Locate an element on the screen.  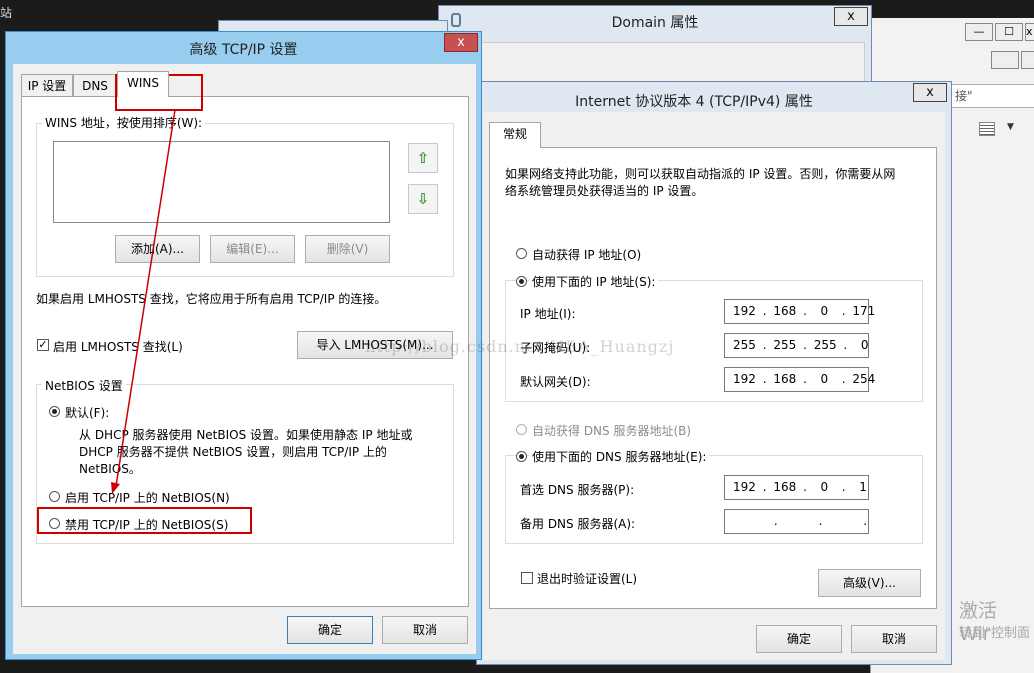
watermark: http://blog.csdn.net/HBA_Huangzj is located at coordinates (520, 346).